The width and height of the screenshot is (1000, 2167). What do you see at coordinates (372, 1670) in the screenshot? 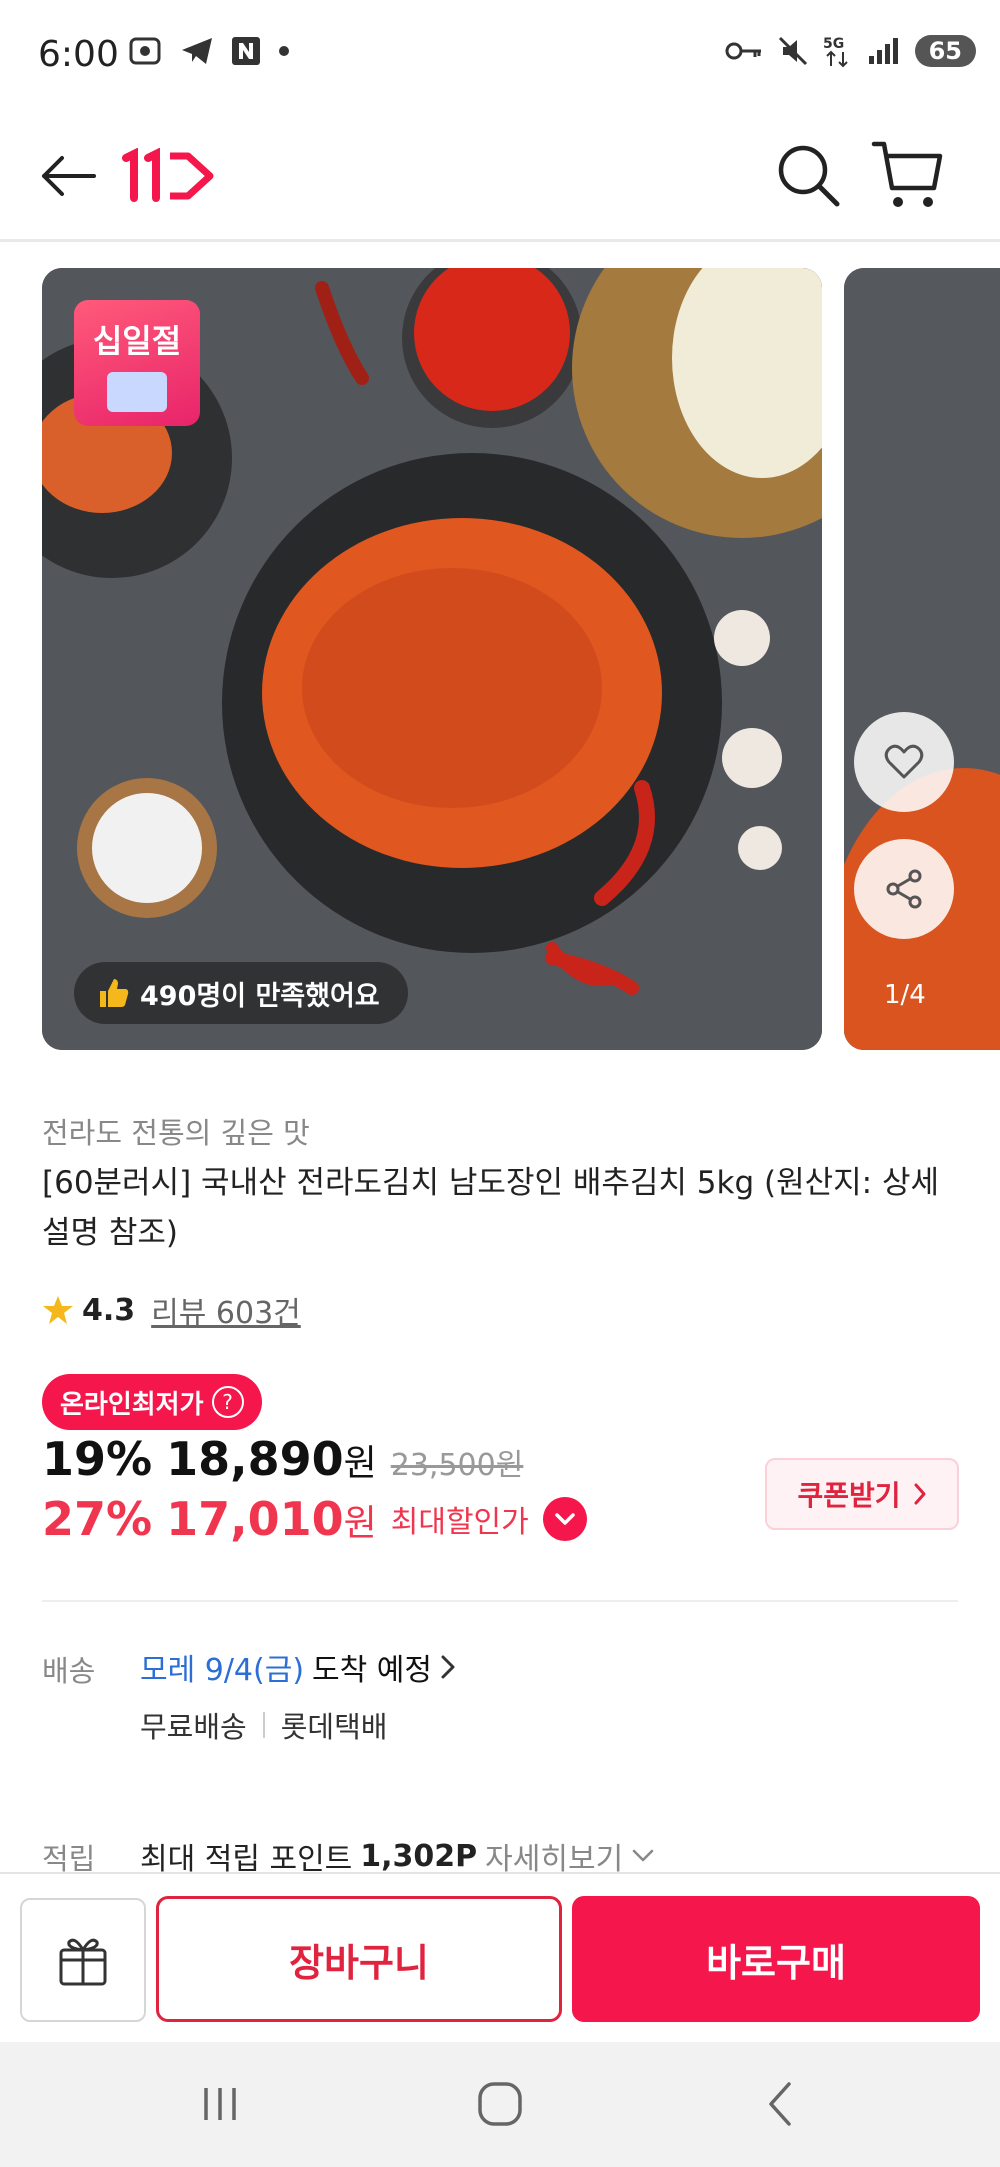
I see `shipping-arrival: 도착 예정` at bounding box center [372, 1670].